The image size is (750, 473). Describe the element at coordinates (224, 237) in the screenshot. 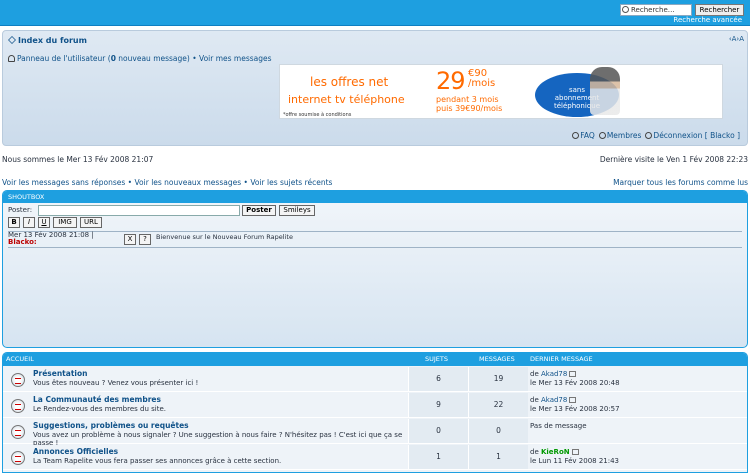

I see `shout-message: Bienvenue sur le Nouveau Forum Rapelite` at that location.